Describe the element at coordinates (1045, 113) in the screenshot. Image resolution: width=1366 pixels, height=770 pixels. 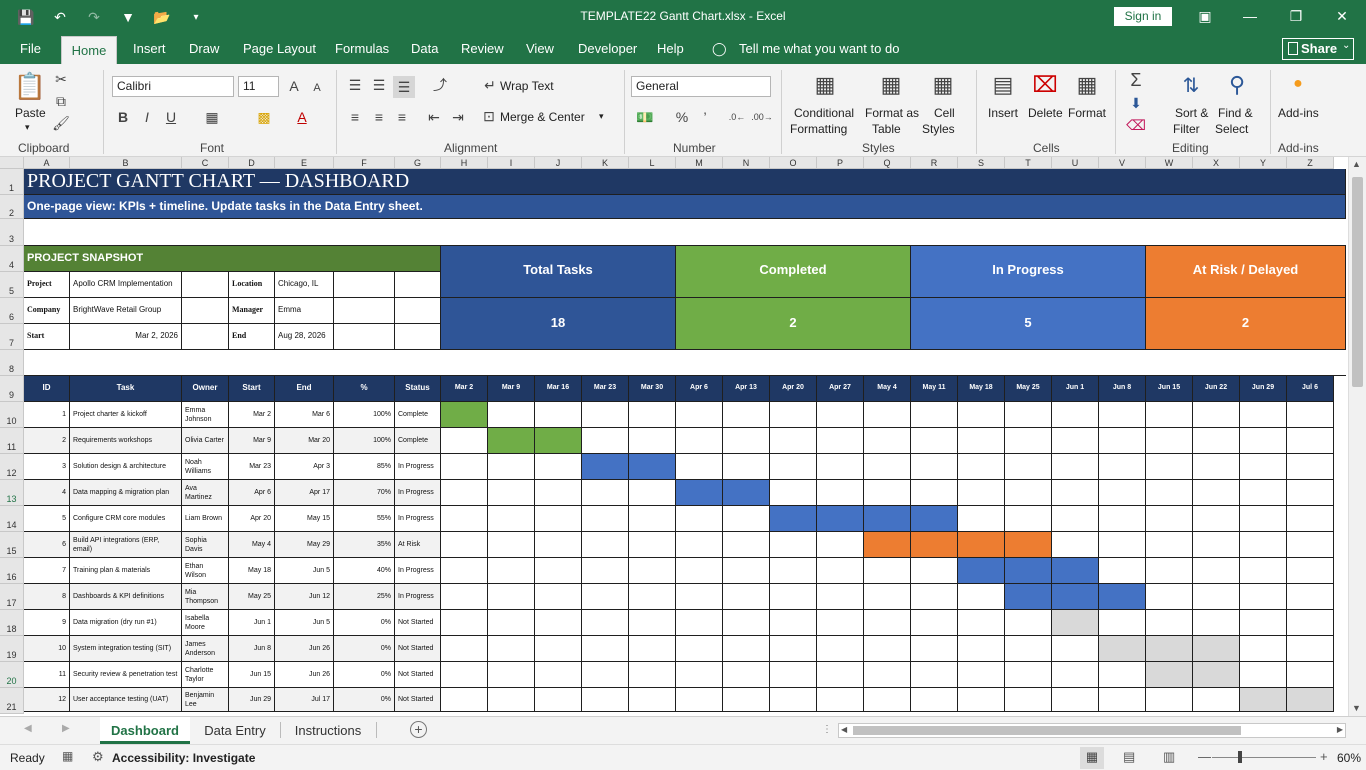
I see `delete-cells-label: Delete` at that location.